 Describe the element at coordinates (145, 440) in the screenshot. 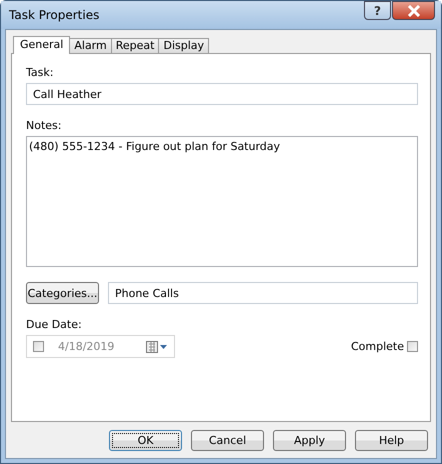

I see `dialog-button: OK` at that location.